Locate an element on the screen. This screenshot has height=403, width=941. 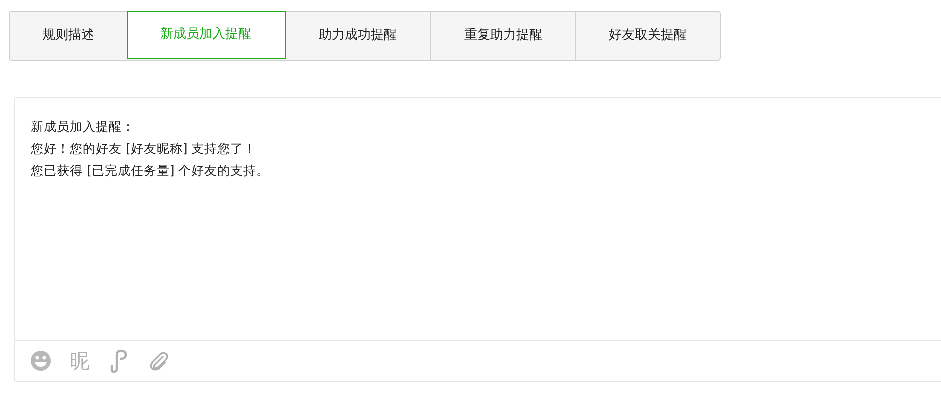
paperclip-icon is located at coordinates (159, 361).